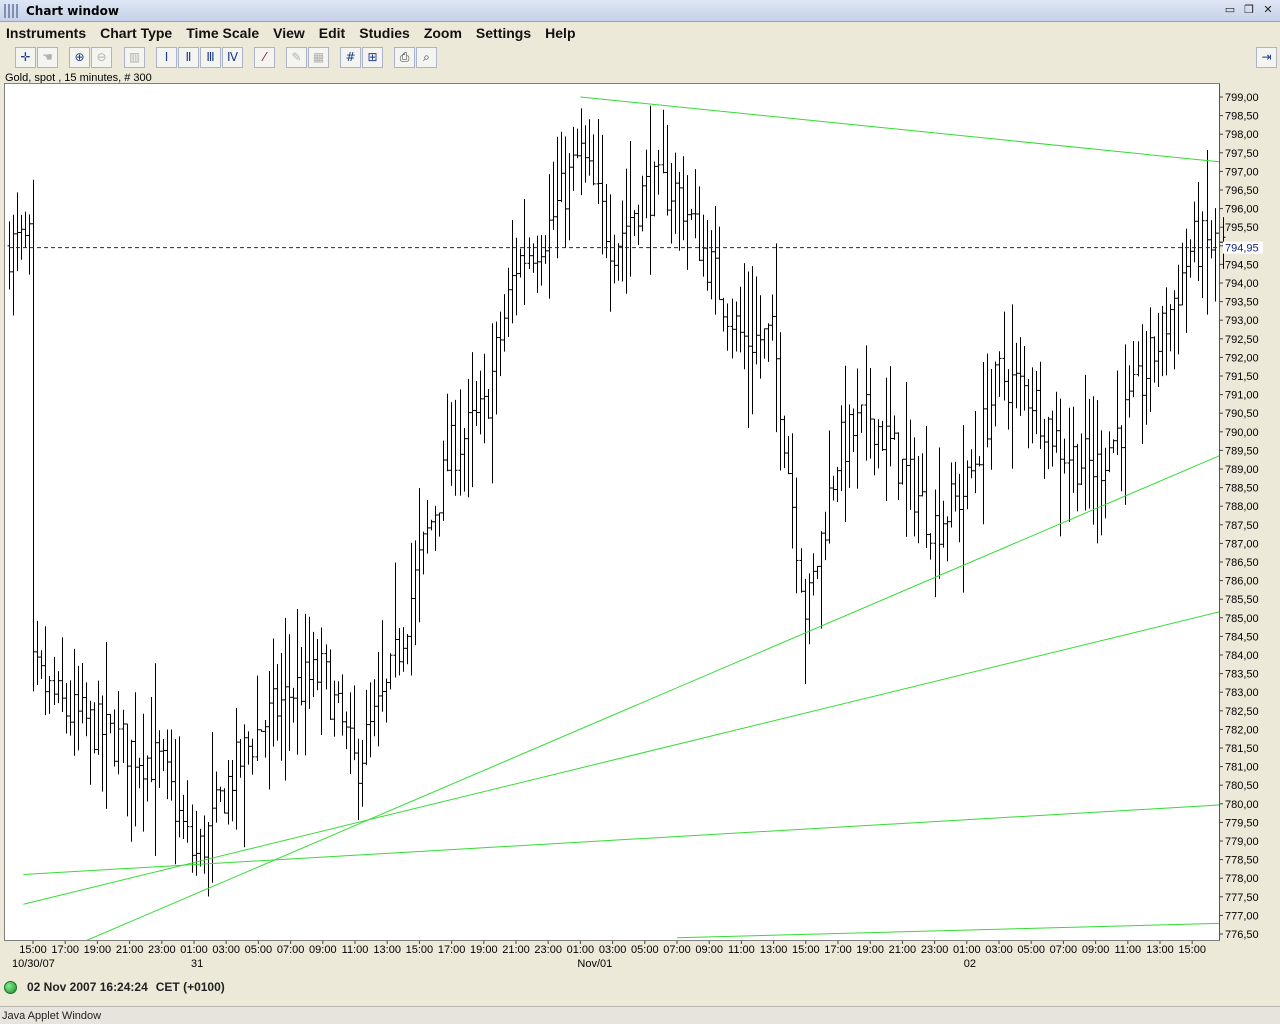 Image resolution: width=1280 pixels, height=1024 pixels. Describe the element at coordinates (1242, 117) in the screenshot. I see `y-tick-label: 798,50` at that location.